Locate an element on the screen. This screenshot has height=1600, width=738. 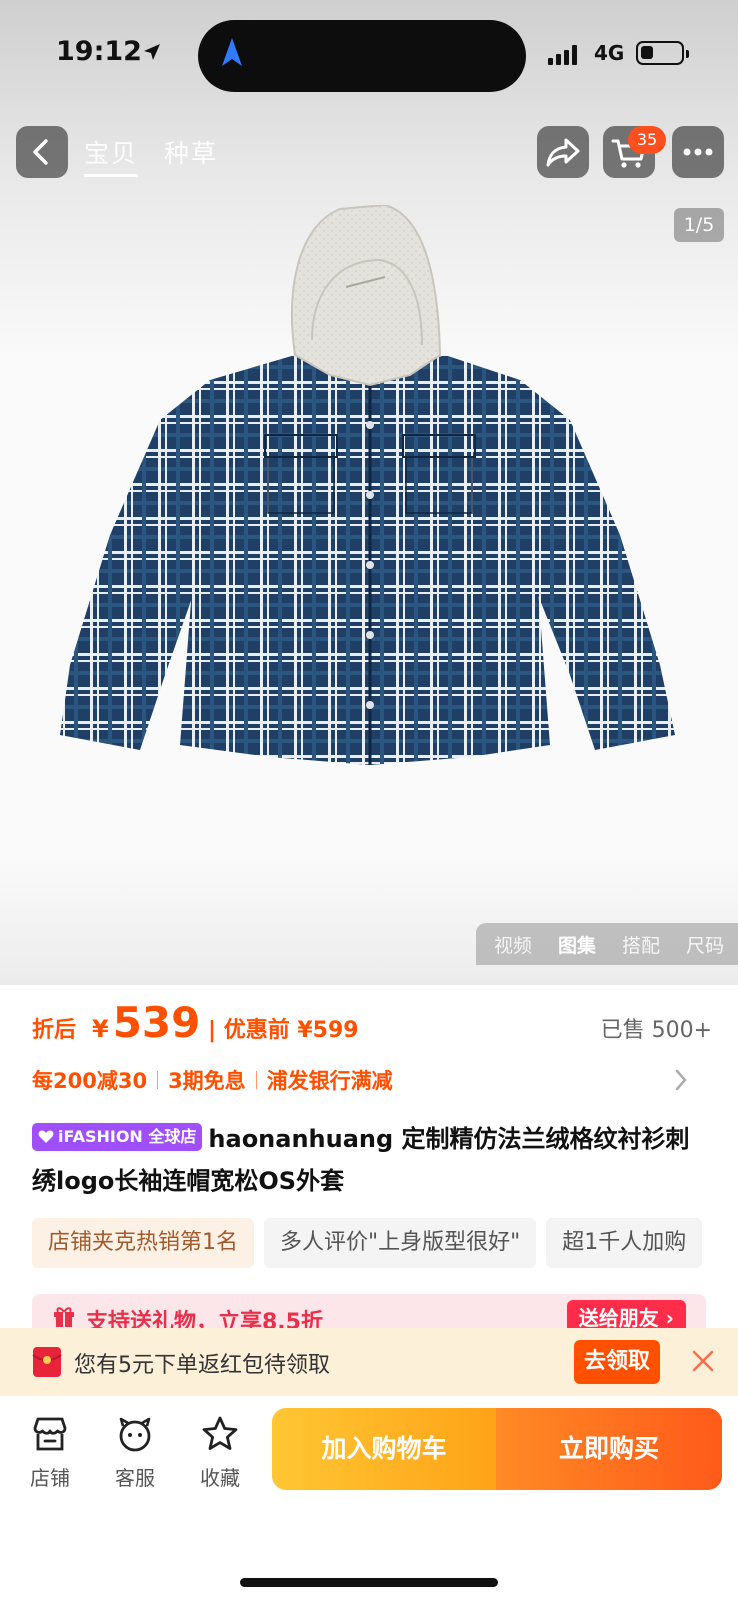
red-envelope-icon is located at coordinates (47, 1362).